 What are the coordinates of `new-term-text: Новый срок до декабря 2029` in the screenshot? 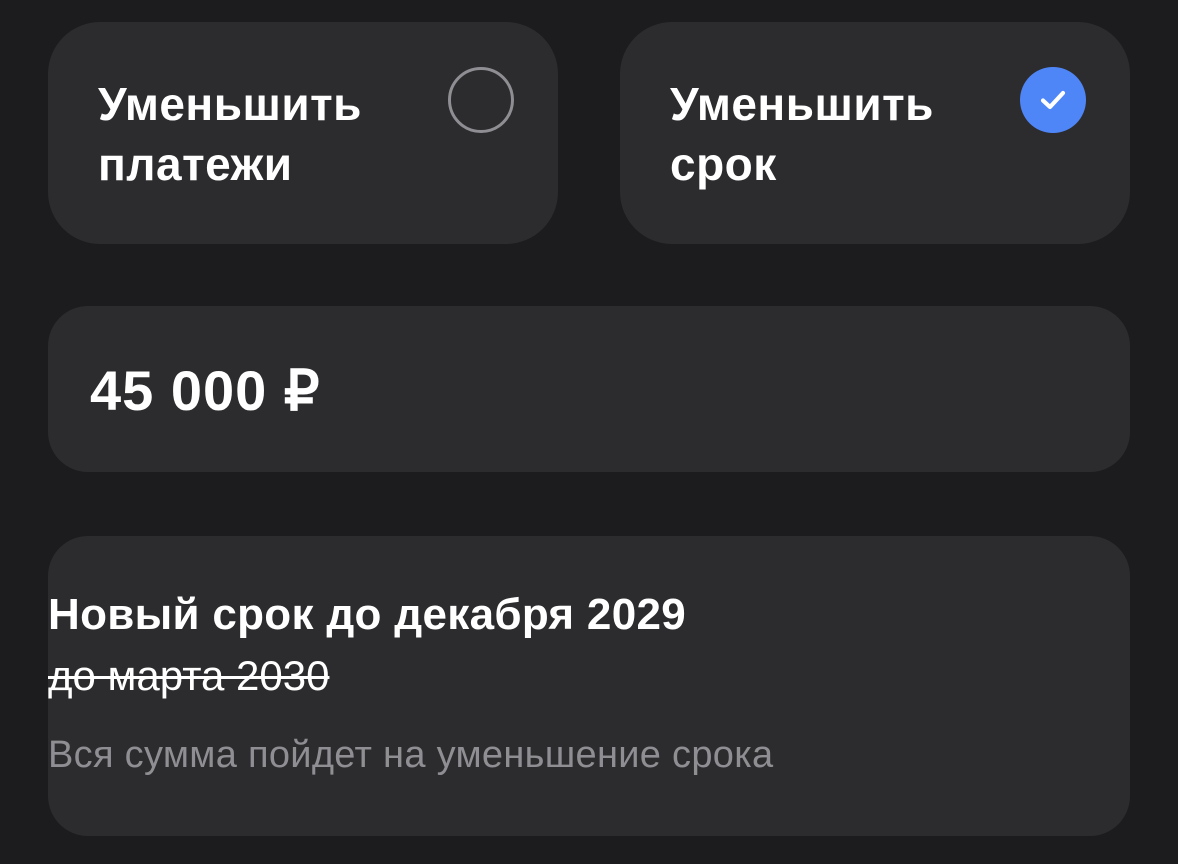 It's located at (367, 614).